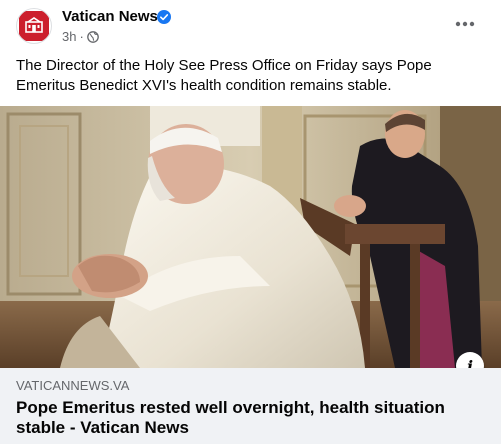 This screenshot has width=501, height=444. I want to click on post-header: Vatican News 3h ·, so click(250, 26).